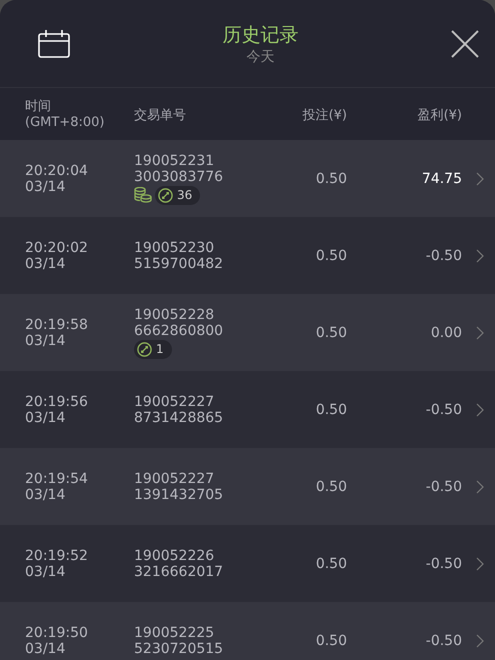 The height and width of the screenshot is (660, 495). What do you see at coordinates (179, 176) in the screenshot?
I see `order-number: 3003083776` at bounding box center [179, 176].